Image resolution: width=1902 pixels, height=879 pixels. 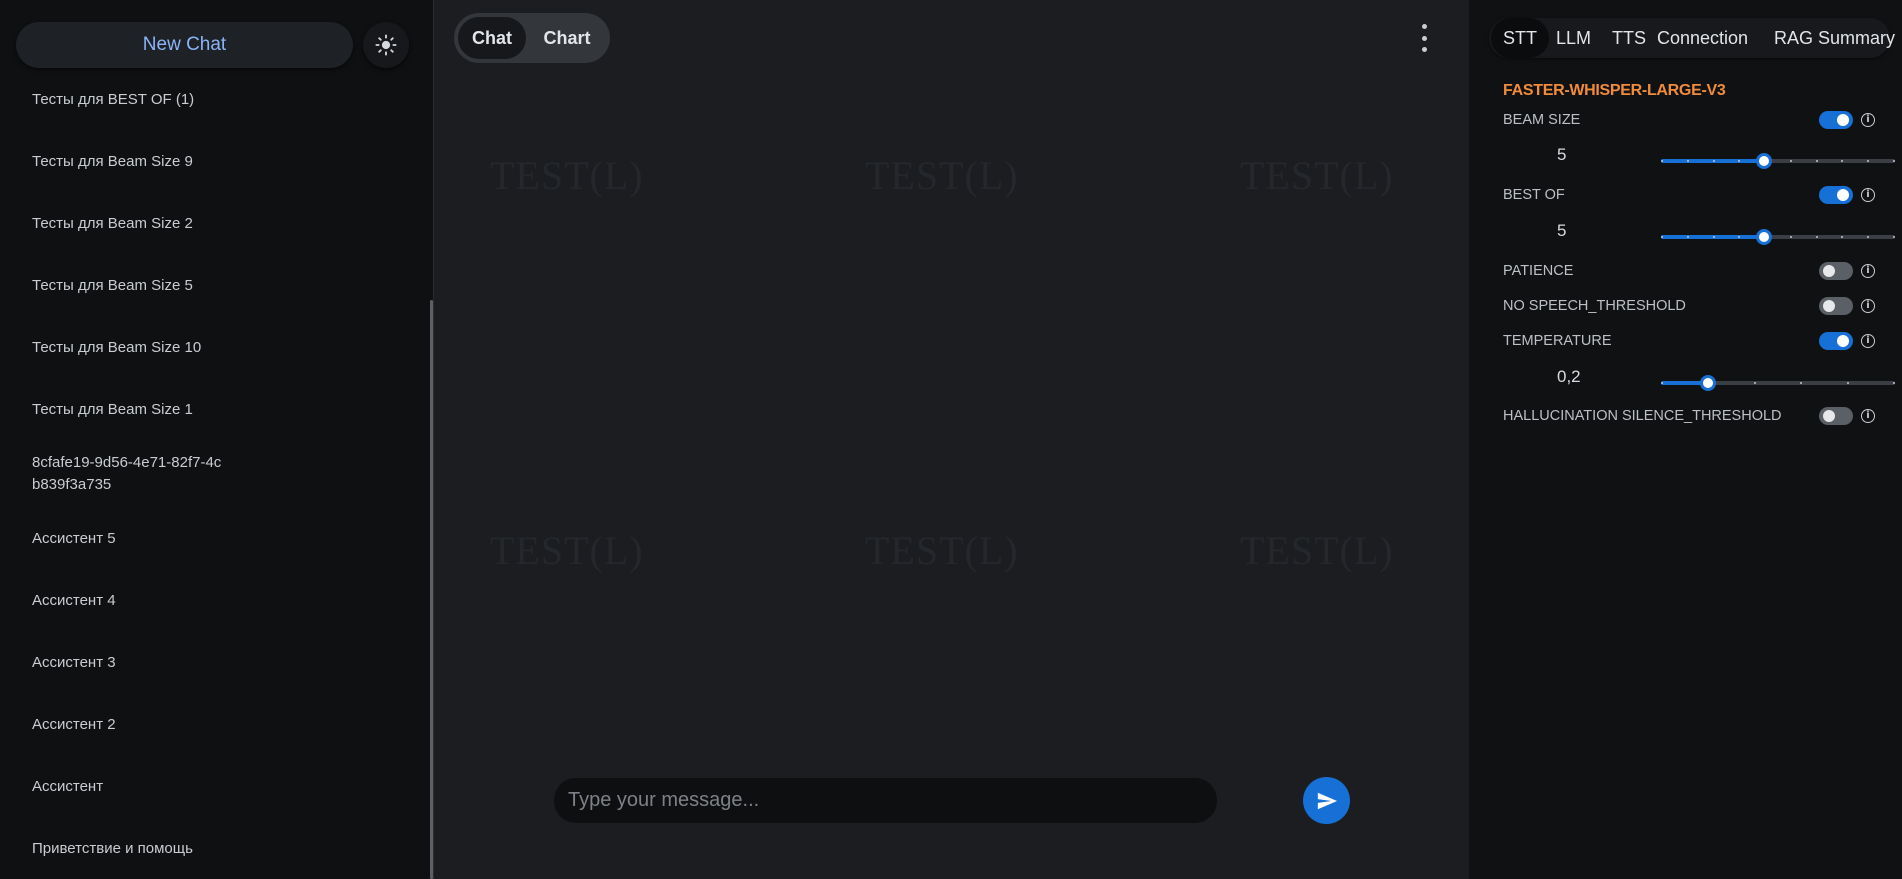 I want to click on setting-label: TEMPERATURE, so click(x=1557, y=341).